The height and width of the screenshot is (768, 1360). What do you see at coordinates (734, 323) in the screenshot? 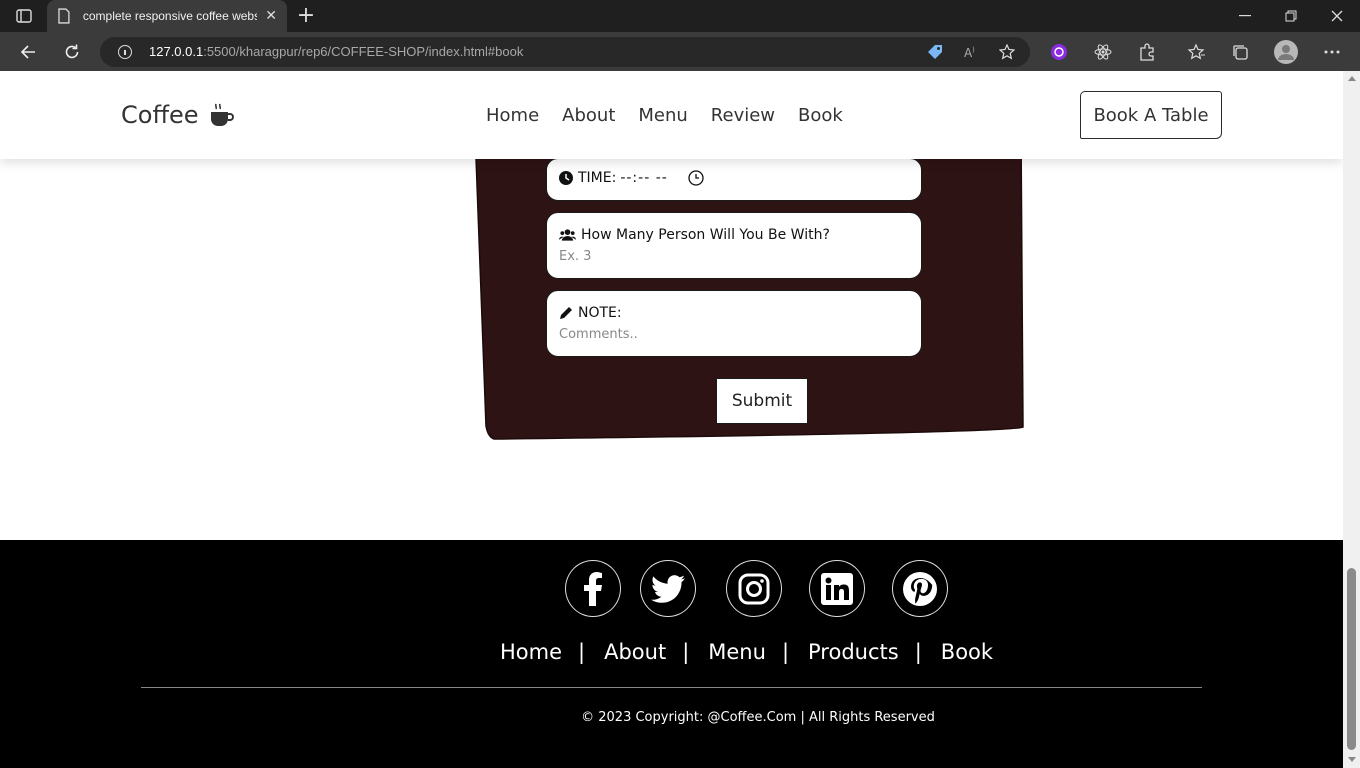
I see `note-field: NOTE: Comments..` at bounding box center [734, 323].